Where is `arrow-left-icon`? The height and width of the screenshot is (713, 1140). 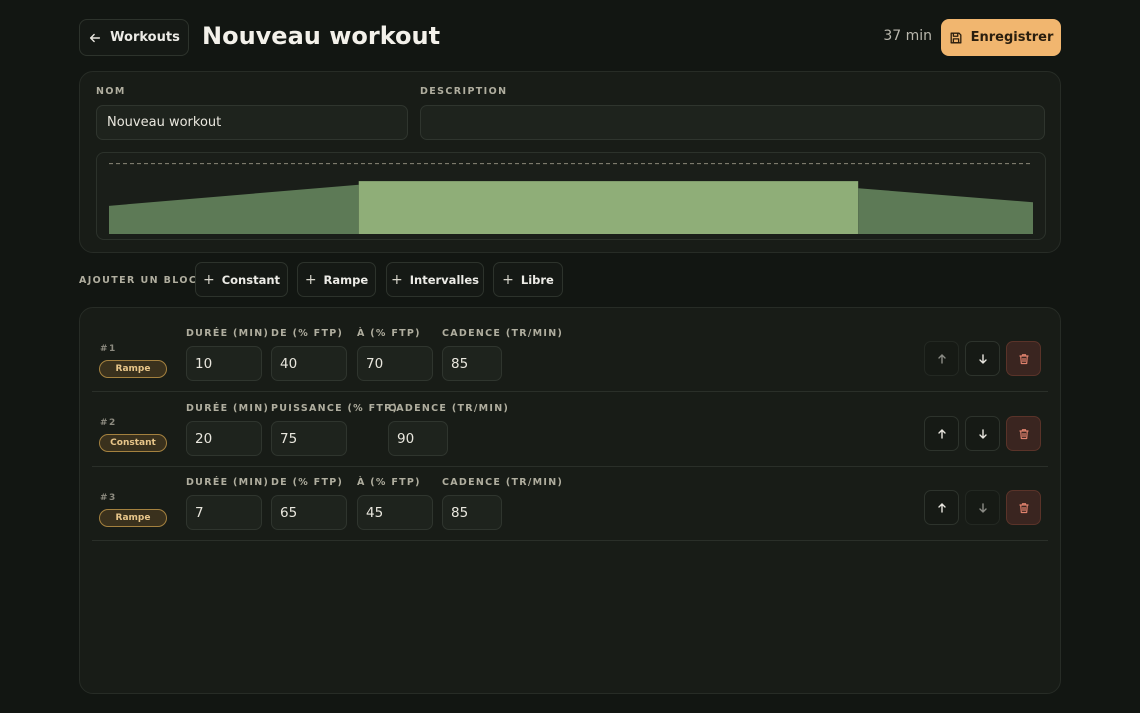
arrow-left-icon is located at coordinates (95, 37).